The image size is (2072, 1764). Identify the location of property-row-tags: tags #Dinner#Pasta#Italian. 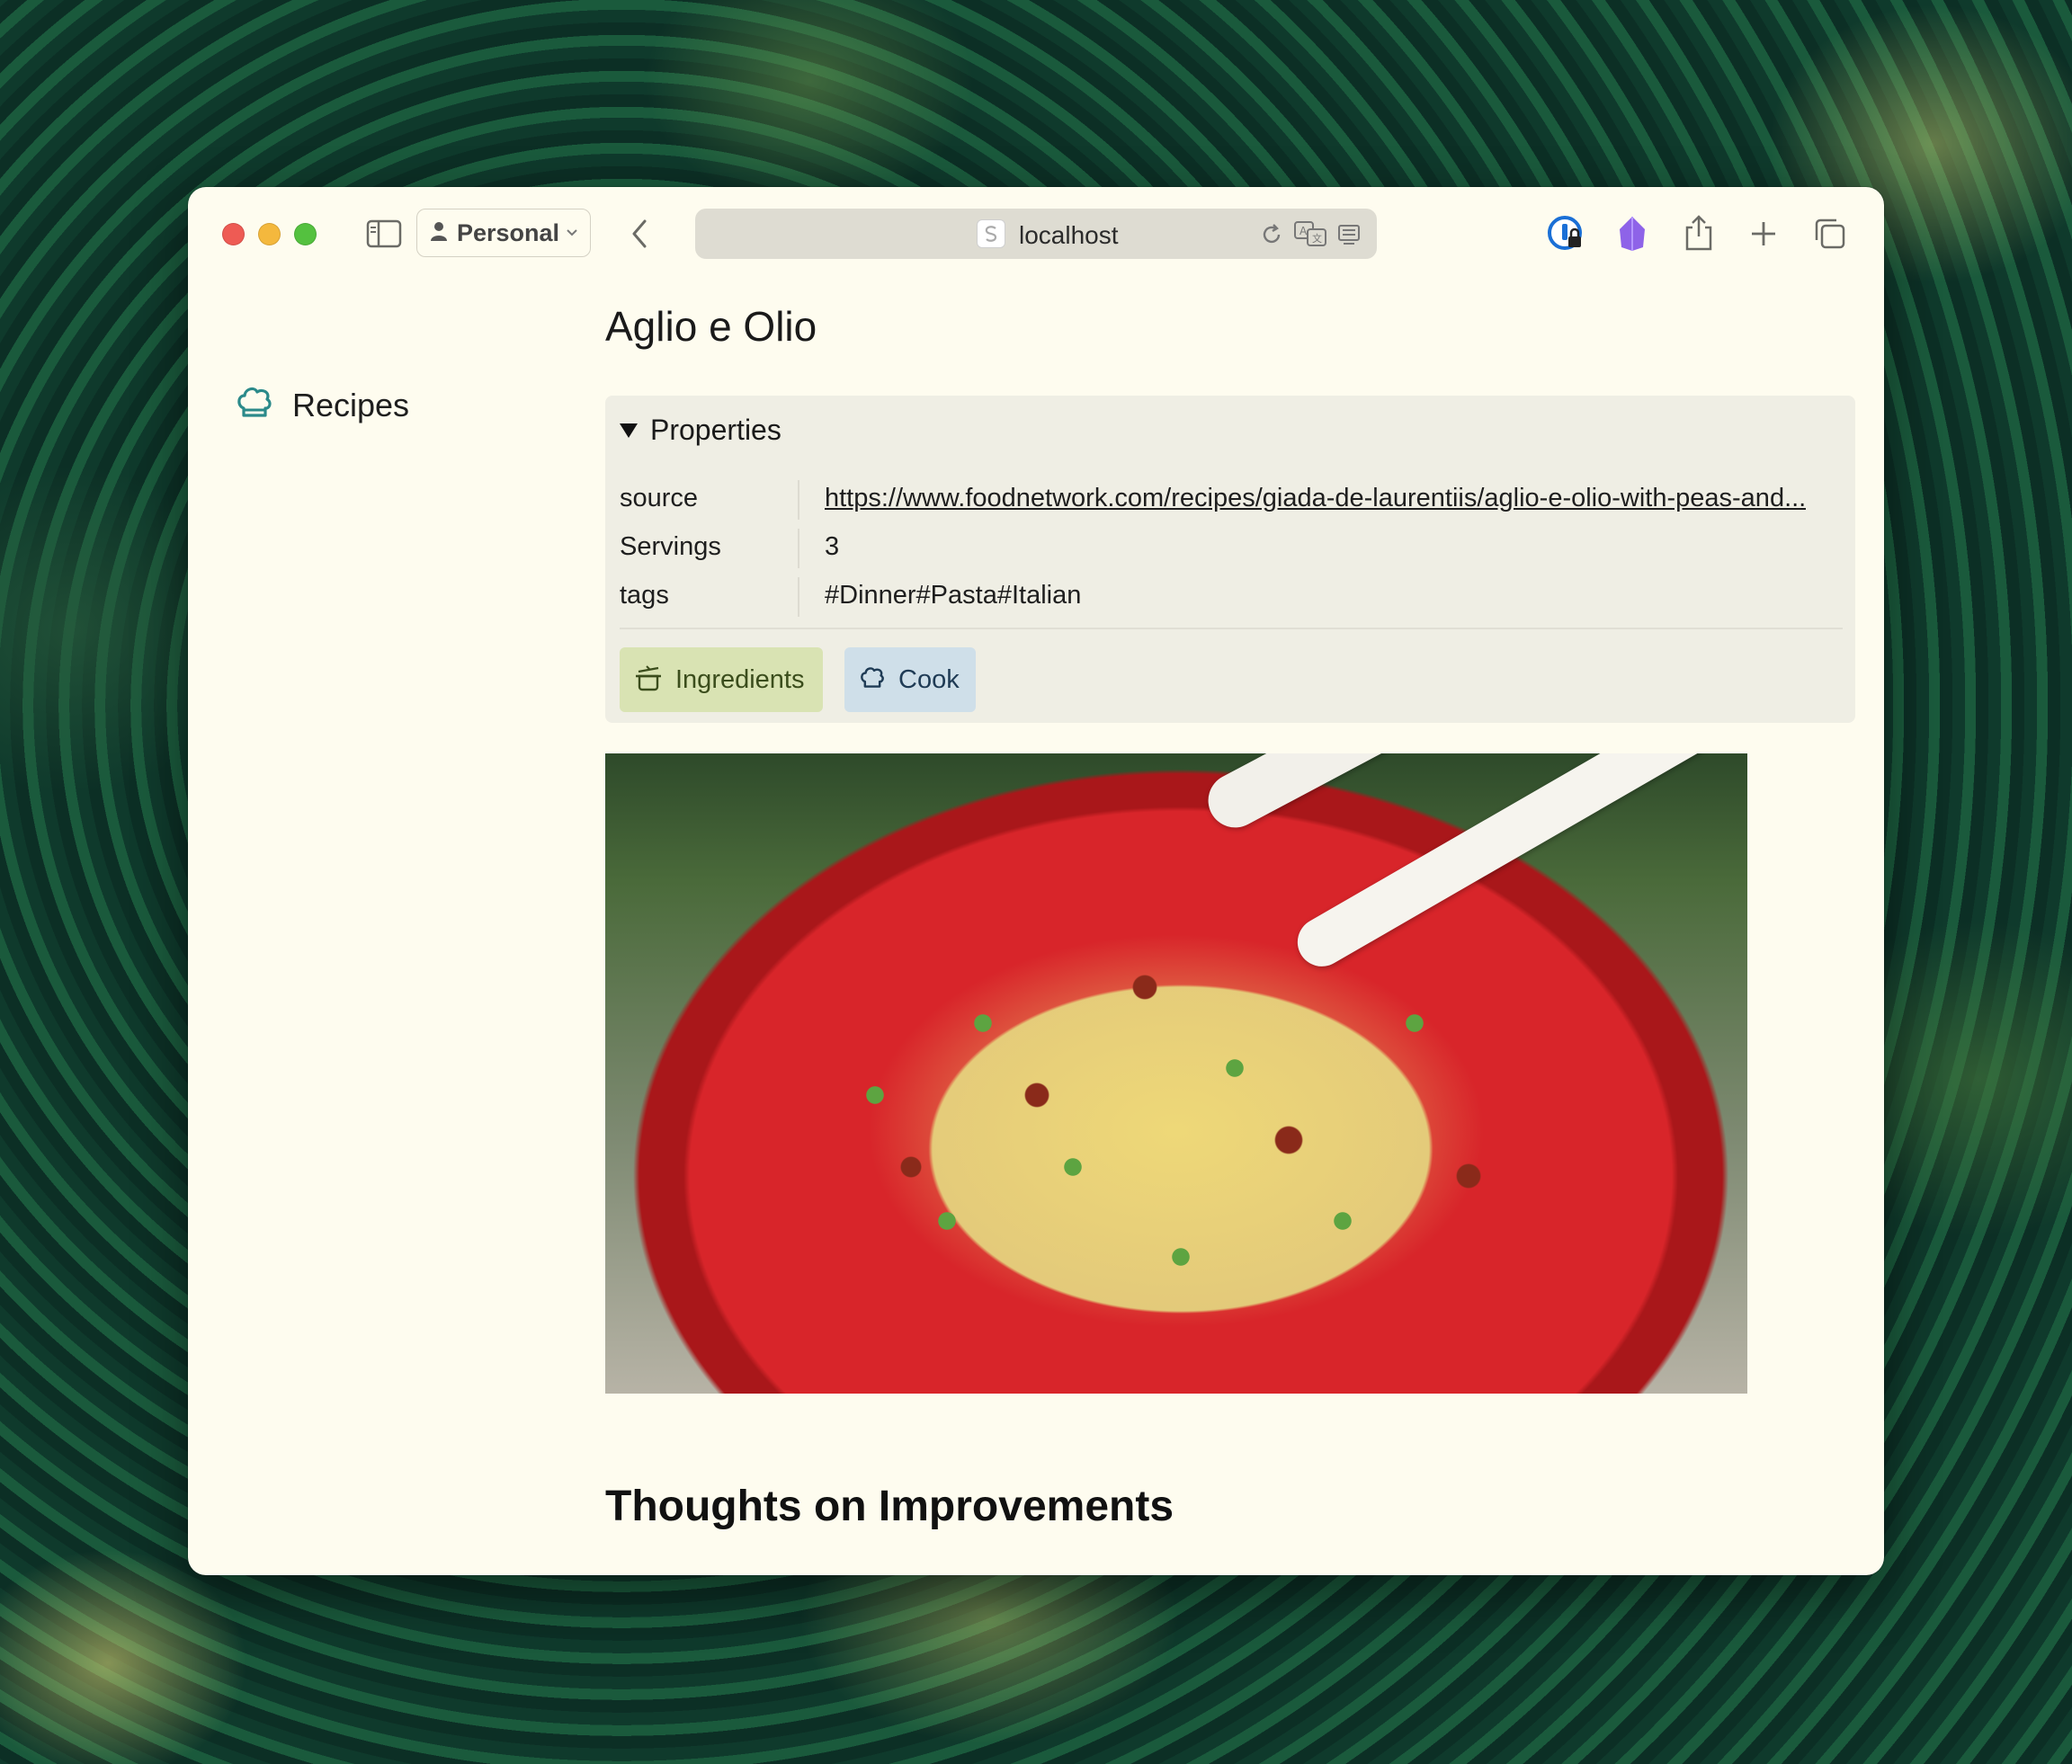
(1231, 598).